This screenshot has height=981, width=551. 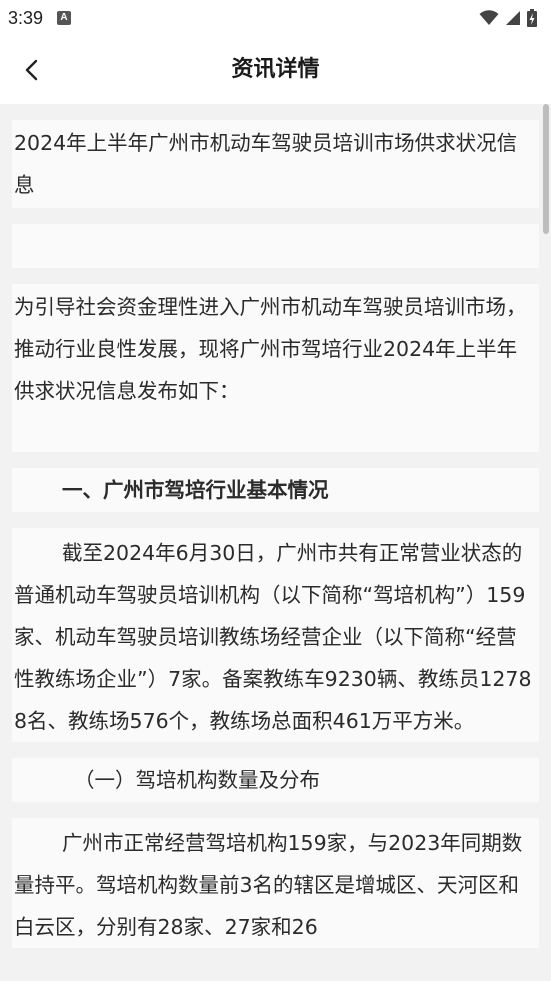 I want to click on page-title: 资讯详情, so click(x=275, y=69).